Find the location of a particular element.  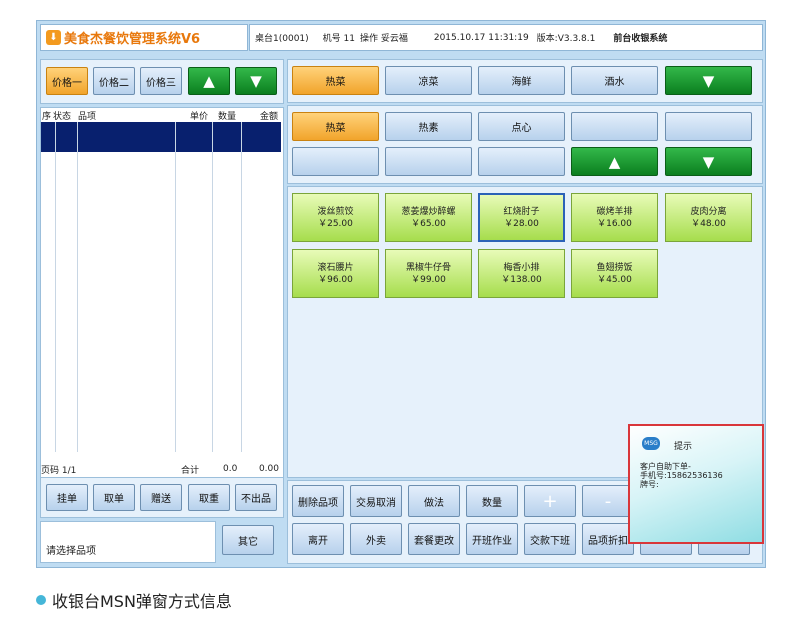

category-drinks: 酒水 is located at coordinates (614, 80).